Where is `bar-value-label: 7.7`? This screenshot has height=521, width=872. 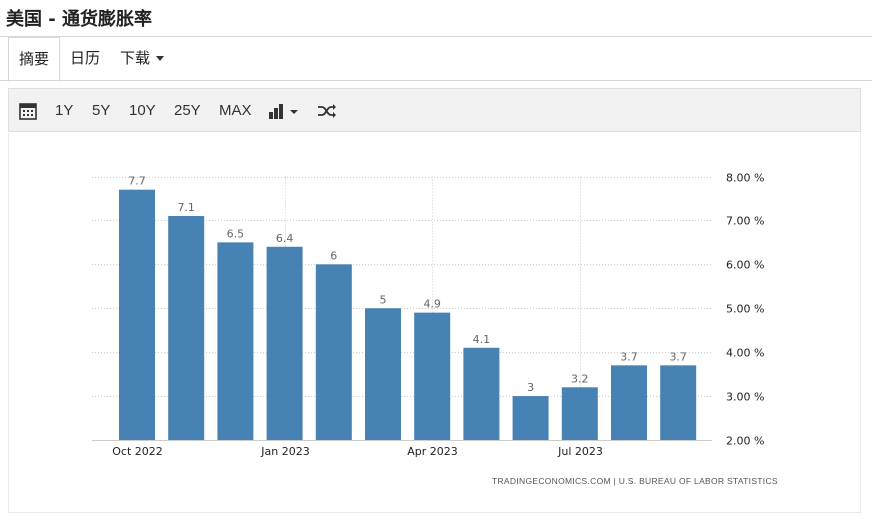
bar-value-label: 7.7 is located at coordinates (137, 181).